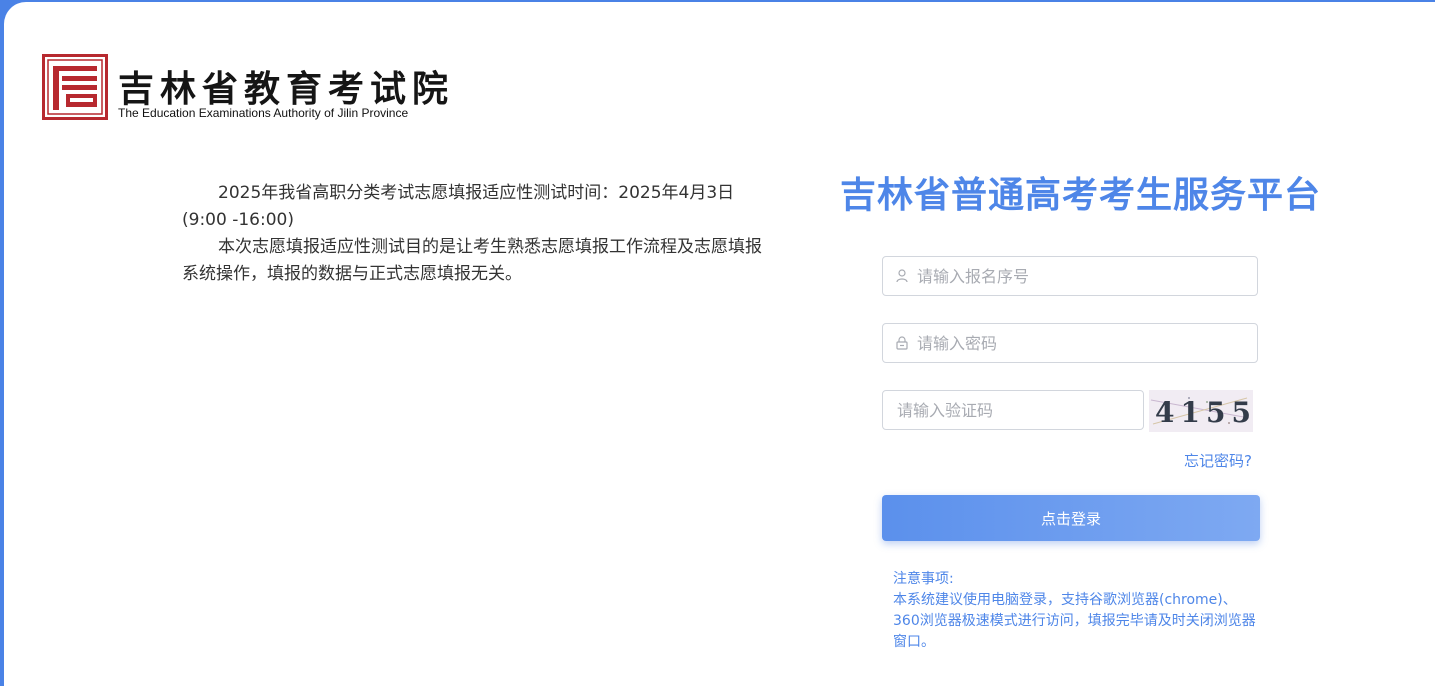 The width and height of the screenshot is (1435, 686). What do you see at coordinates (1203, 460) in the screenshot?
I see `forgot-password-link: 忘记密码?` at bounding box center [1203, 460].